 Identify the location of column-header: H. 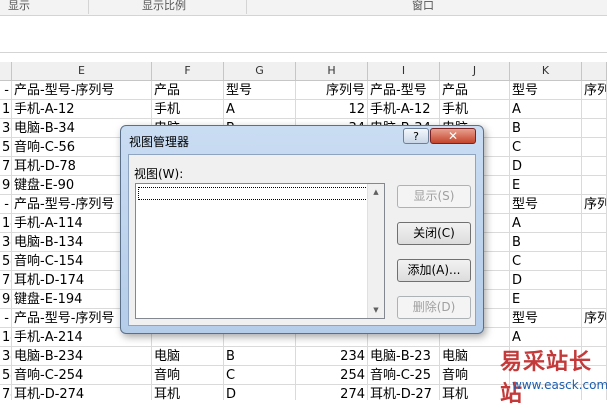
(332, 71).